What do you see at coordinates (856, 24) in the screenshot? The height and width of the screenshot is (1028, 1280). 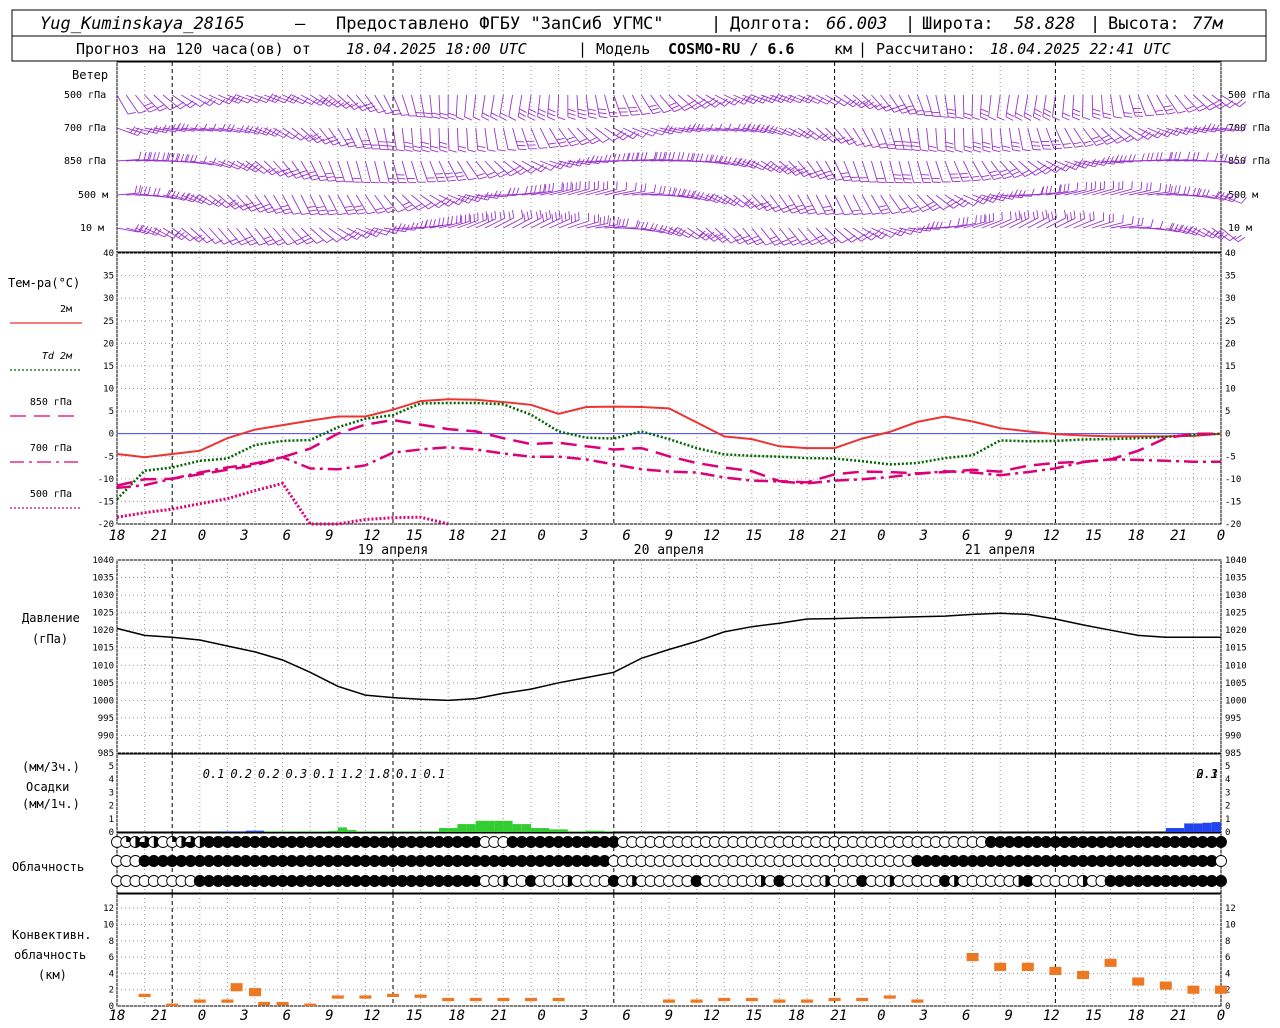 I see `lon-value: 66.003` at bounding box center [856, 24].